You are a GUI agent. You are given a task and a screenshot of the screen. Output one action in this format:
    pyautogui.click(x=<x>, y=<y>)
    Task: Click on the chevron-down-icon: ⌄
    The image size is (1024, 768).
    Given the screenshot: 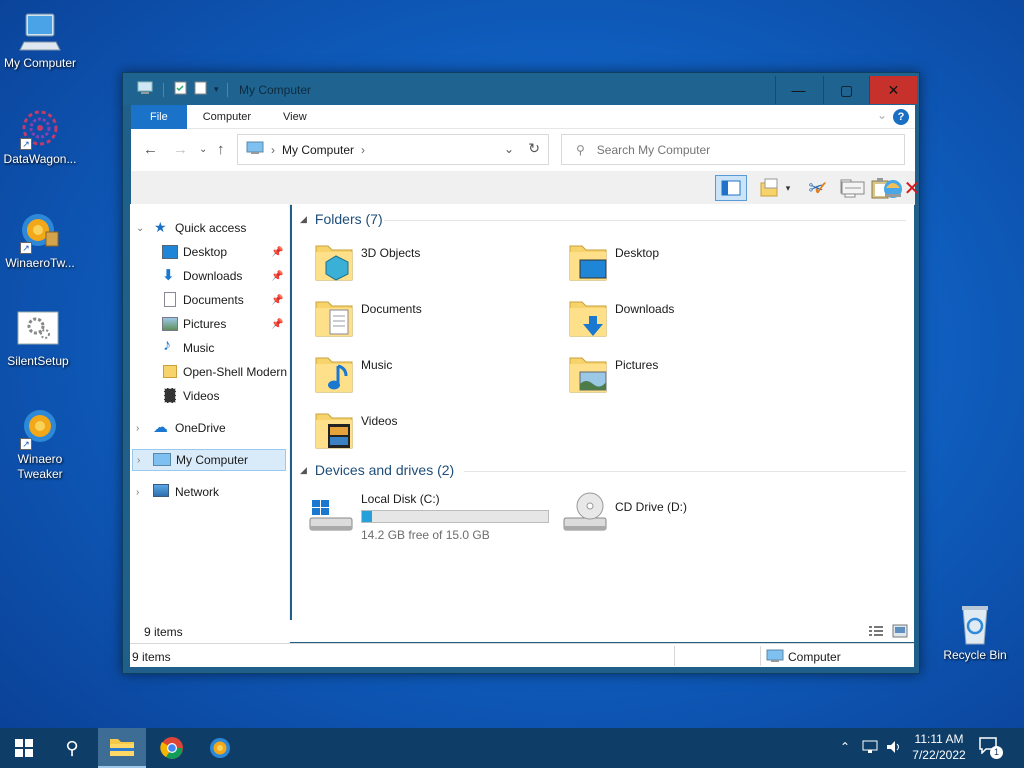 What is the action you would take?
    pyautogui.click(x=140, y=228)
    